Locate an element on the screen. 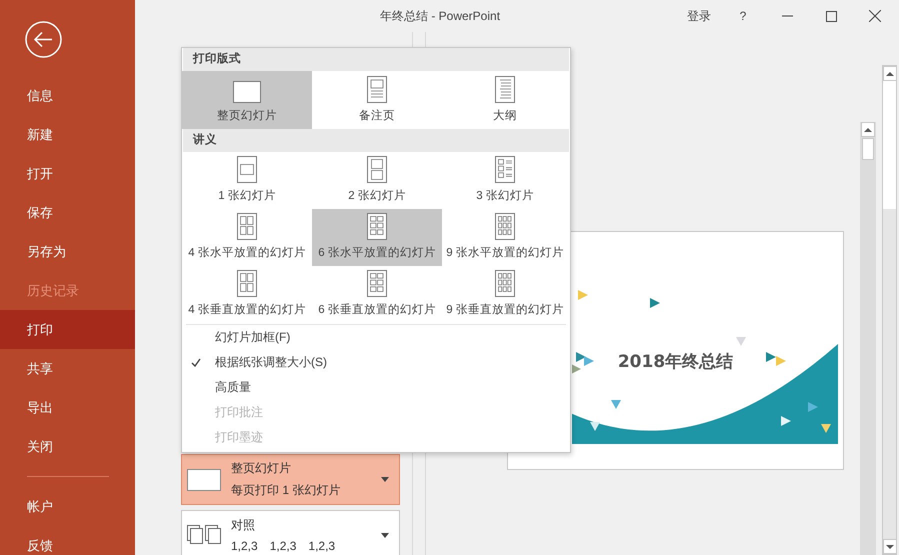 This screenshot has height=555, width=899. sidebar-item: 打印 is located at coordinates (67, 329).